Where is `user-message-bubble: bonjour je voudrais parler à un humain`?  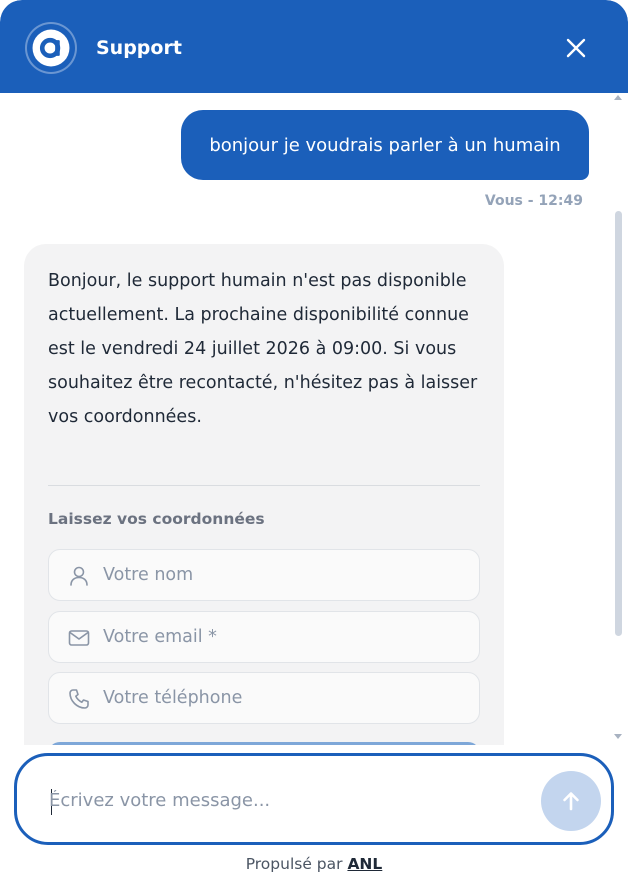 user-message-bubble: bonjour je voudrais parler à un humain is located at coordinates (385, 145).